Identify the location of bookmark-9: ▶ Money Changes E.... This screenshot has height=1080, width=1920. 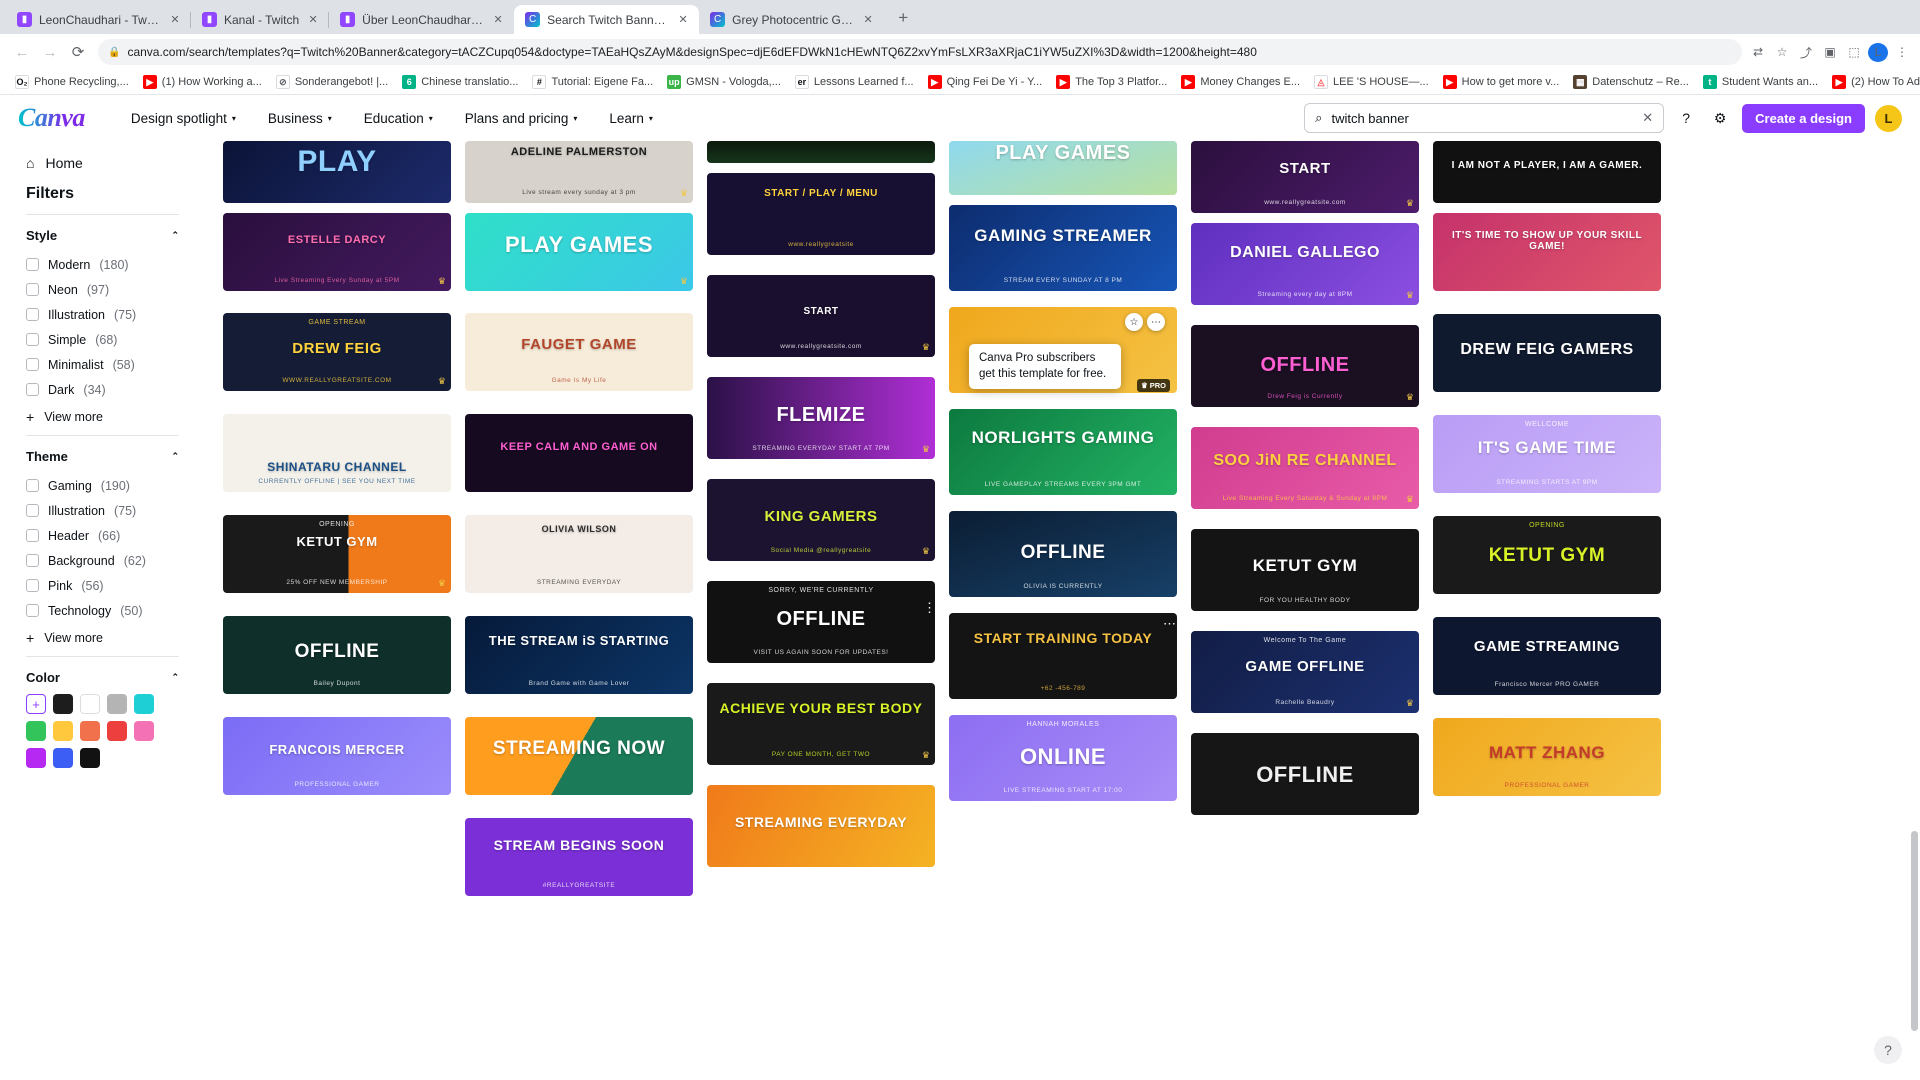
(1240, 82).